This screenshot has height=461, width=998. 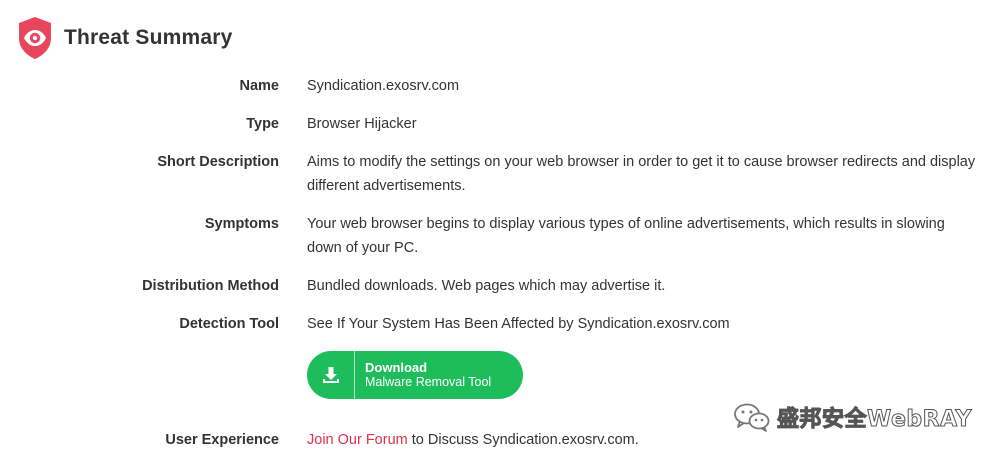 I want to click on row-label: Symptoms, so click(x=241, y=224).